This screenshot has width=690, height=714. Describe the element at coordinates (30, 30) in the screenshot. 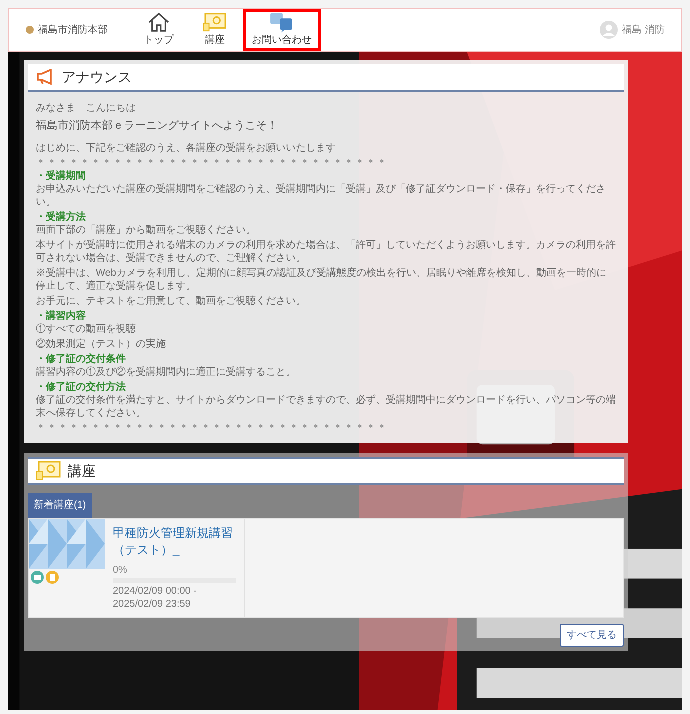

I see `logo-icon` at that location.